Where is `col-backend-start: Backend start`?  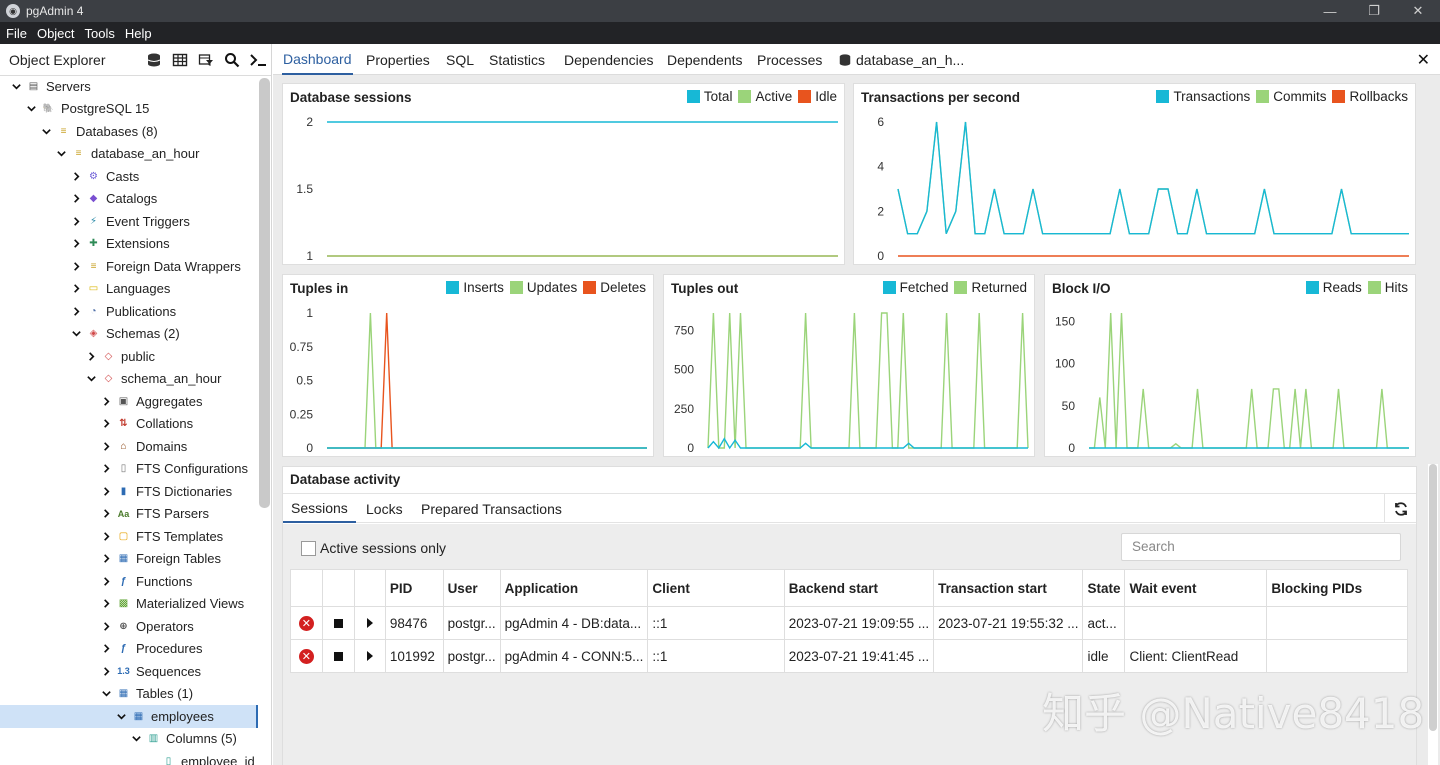 col-backend-start: Backend start is located at coordinates (859, 588).